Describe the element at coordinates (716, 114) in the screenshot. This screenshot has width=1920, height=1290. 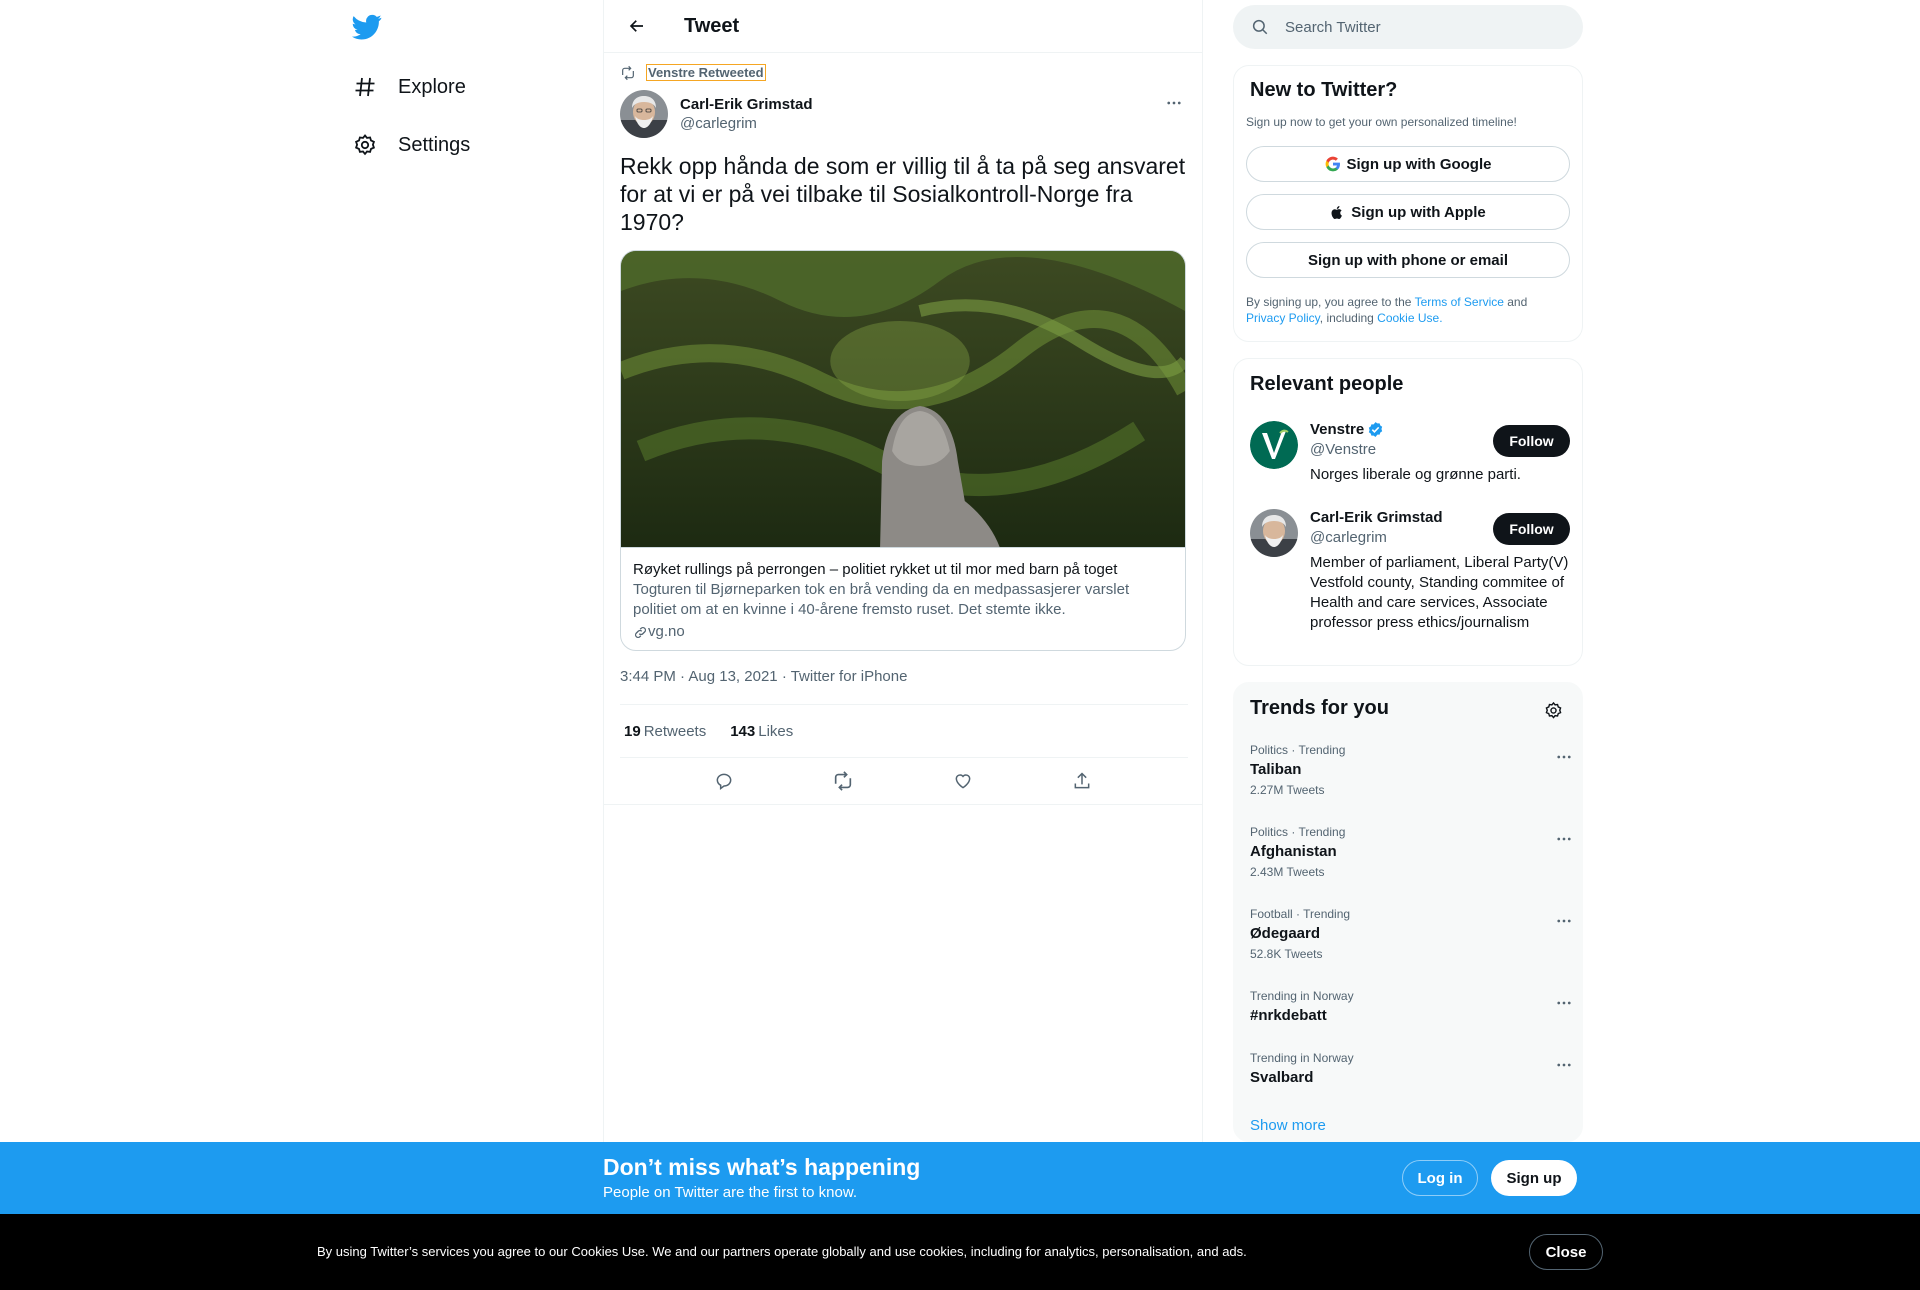
I see `tweet-author: Carl-Erik Grimstad @carlegrim` at that location.